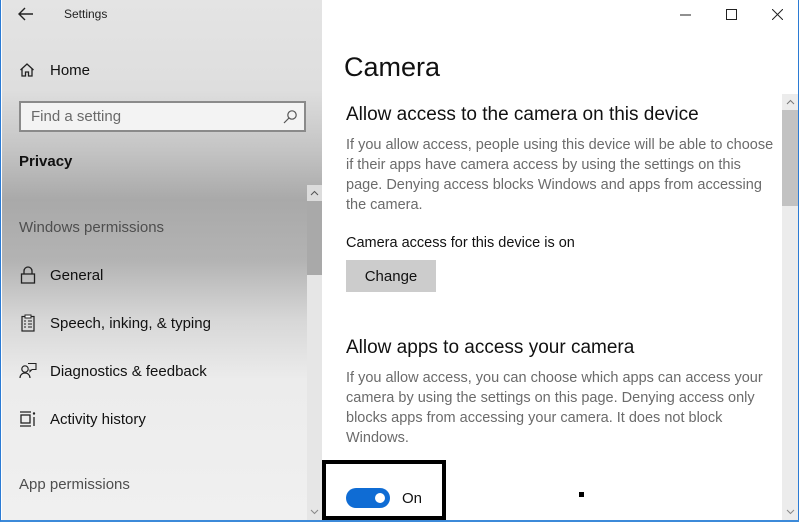  I want to click on back-button, so click(26, 14).